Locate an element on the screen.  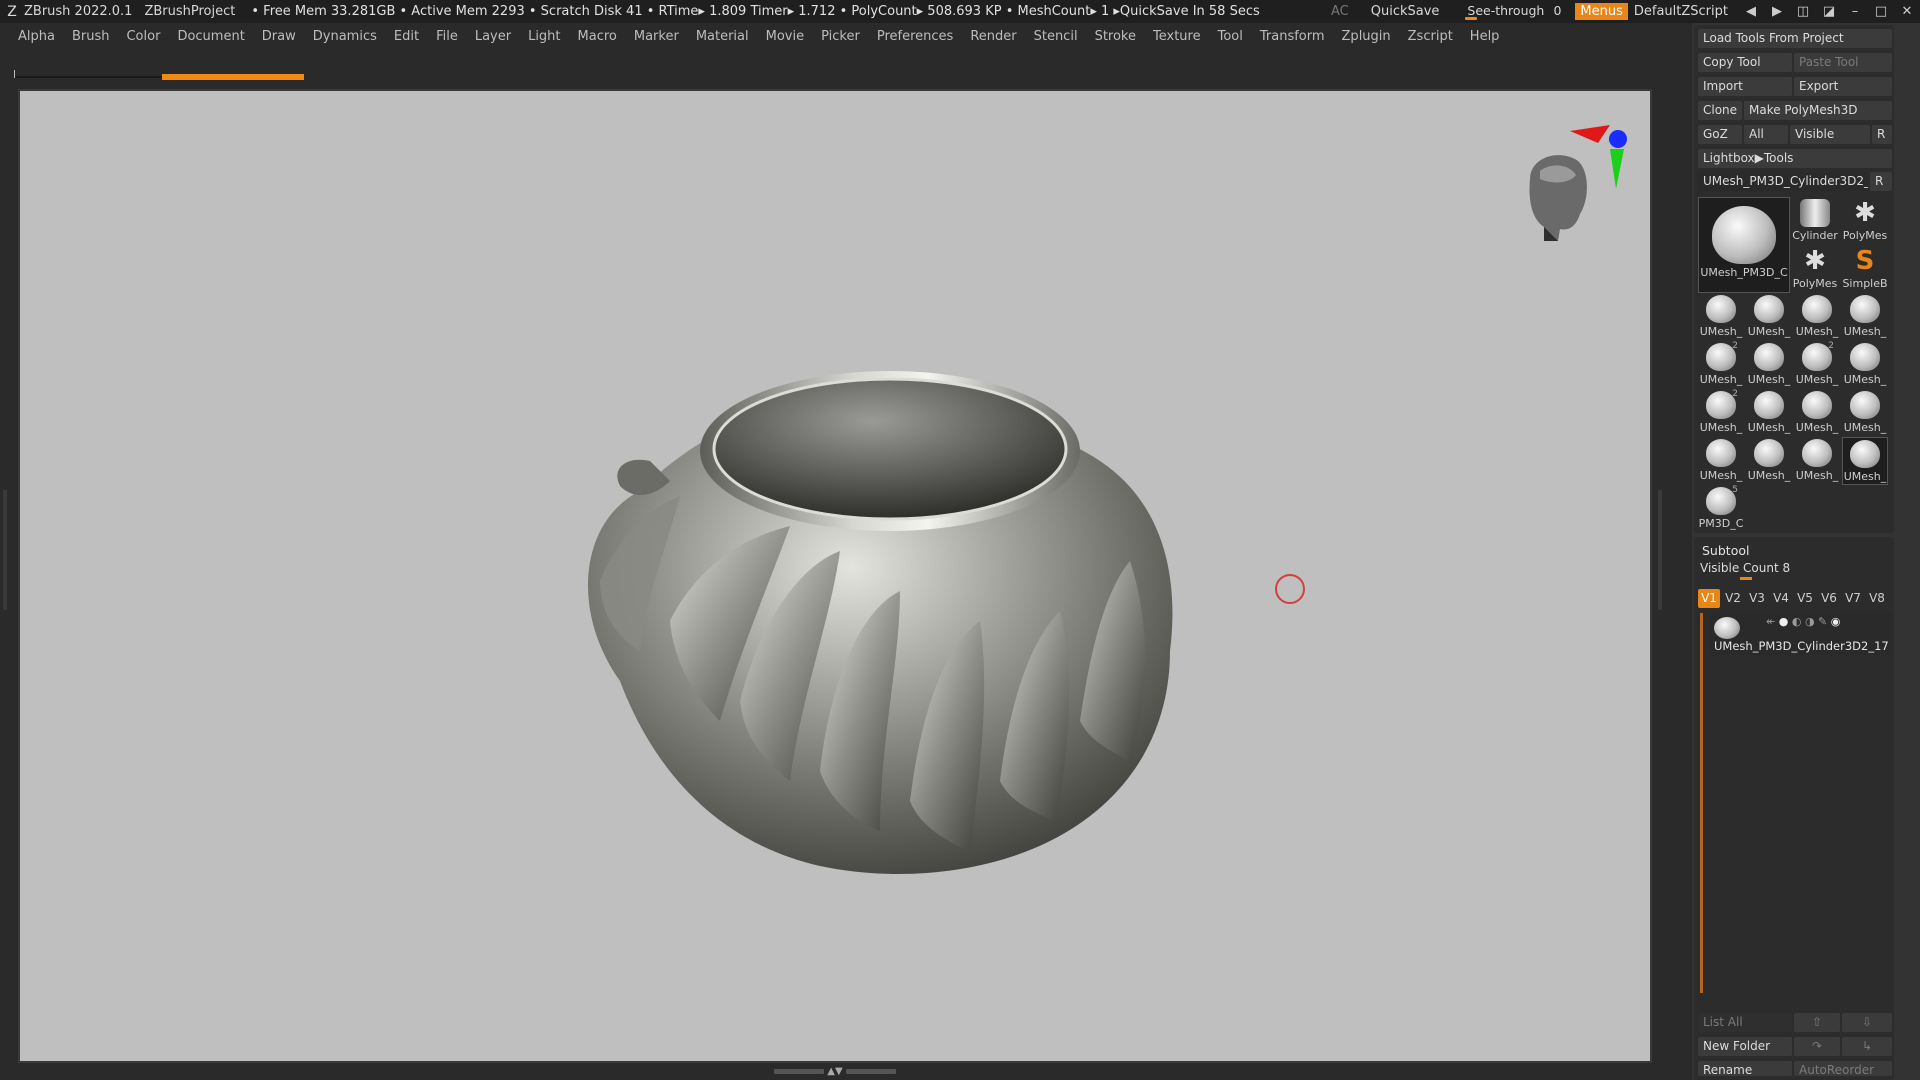
tool-umesh-4: UMesh_ is located at coordinates (1865, 317).